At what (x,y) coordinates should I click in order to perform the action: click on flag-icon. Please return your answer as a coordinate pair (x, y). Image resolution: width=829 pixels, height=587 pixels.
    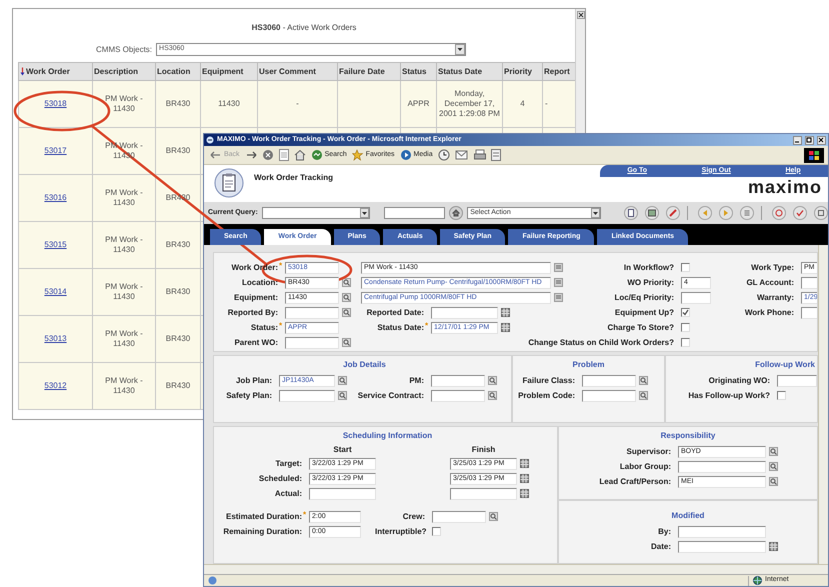
    Looking at the image, I should click on (814, 155).